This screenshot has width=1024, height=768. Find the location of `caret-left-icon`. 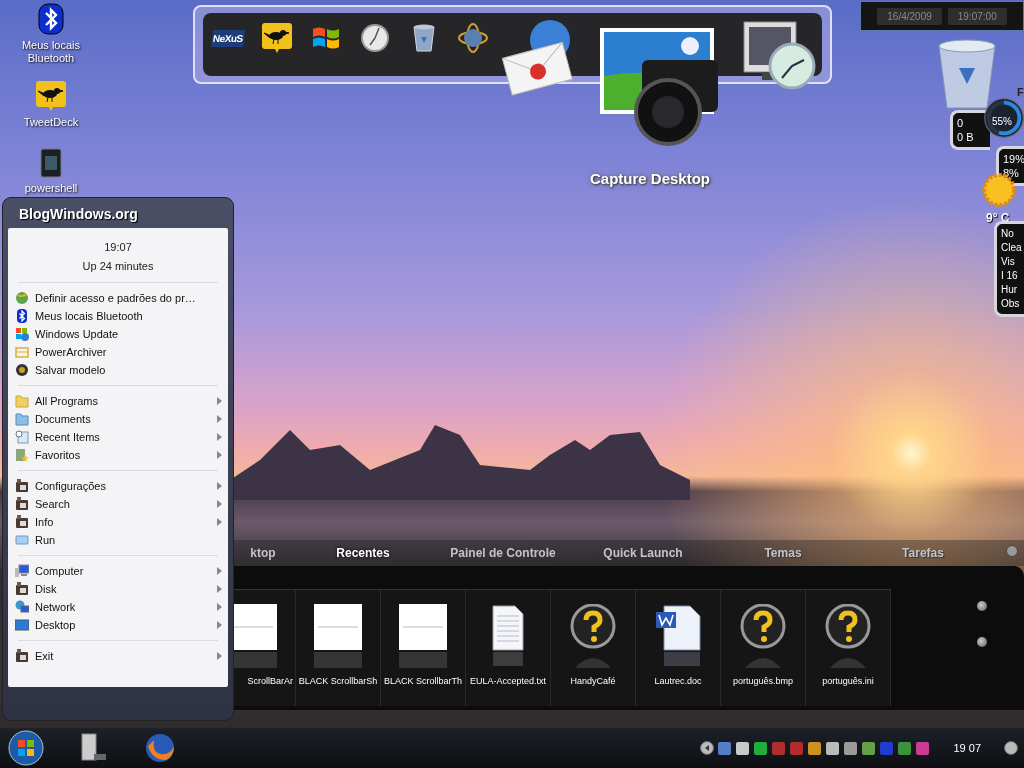

caret-left-icon is located at coordinates (707, 748).